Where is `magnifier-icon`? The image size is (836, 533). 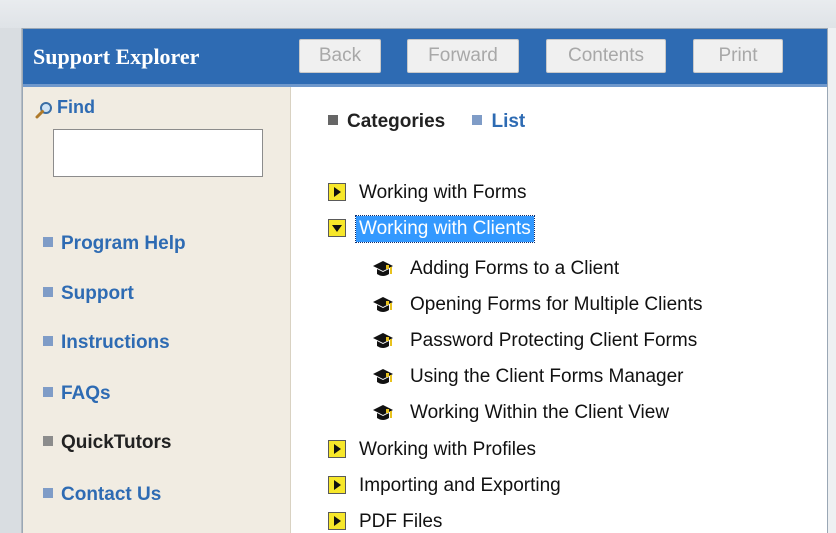
magnifier-icon is located at coordinates (43, 110).